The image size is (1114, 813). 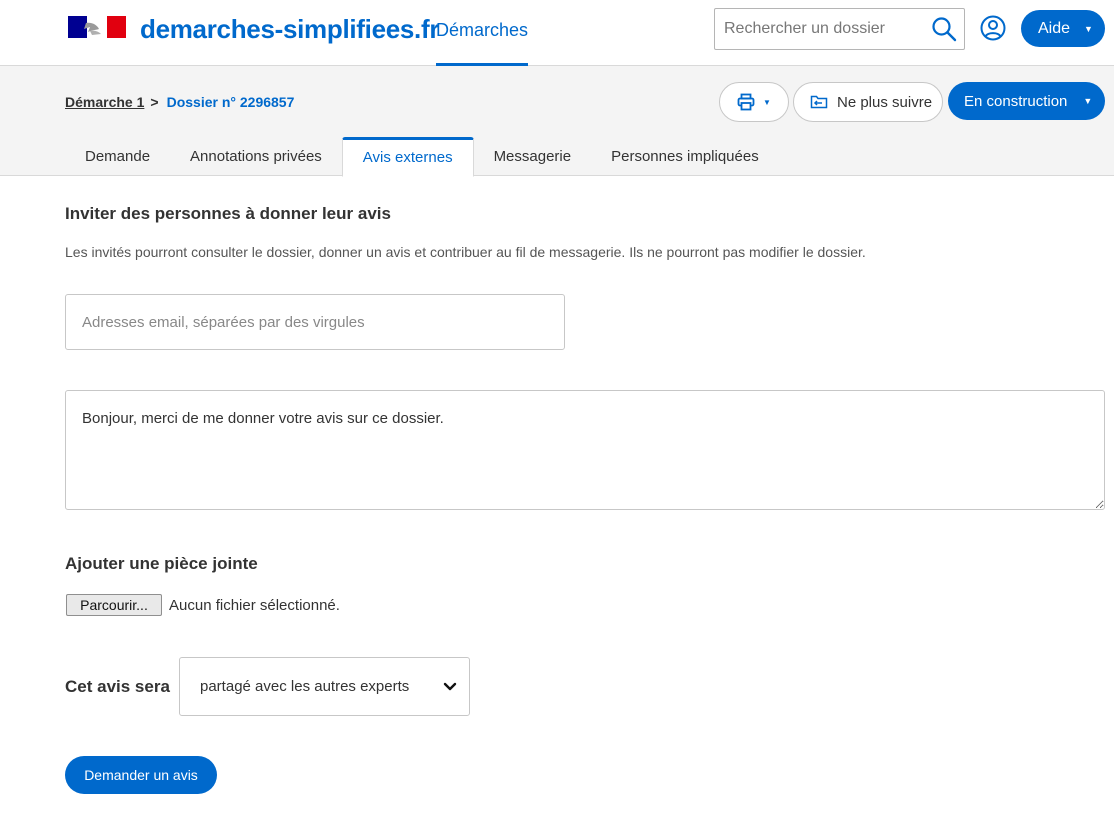 What do you see at coordinates (685, 156) in the screenshot?
I see `tab-personnes-impliquees: Personnes impliquées` at bounding box center [685, 156].